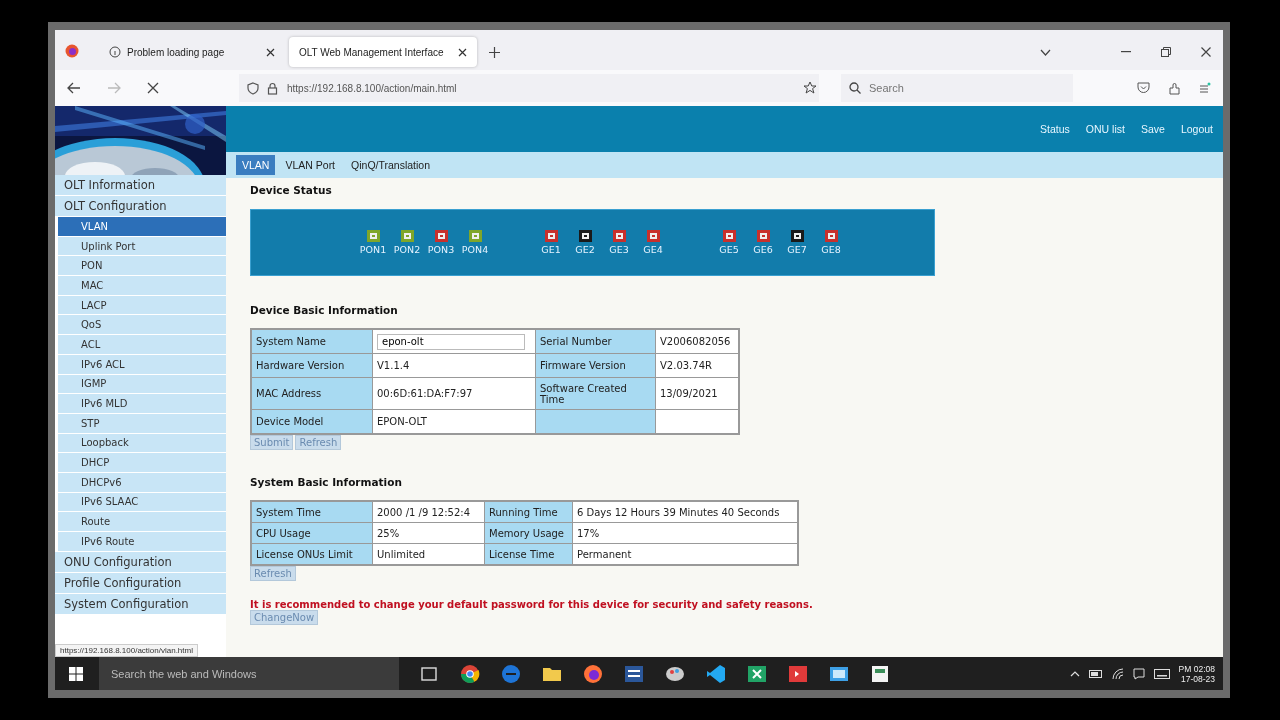 The height and width of the screenshot is (720, 1280). I want to click on table-label-cell: System Time, so click(312, 512).